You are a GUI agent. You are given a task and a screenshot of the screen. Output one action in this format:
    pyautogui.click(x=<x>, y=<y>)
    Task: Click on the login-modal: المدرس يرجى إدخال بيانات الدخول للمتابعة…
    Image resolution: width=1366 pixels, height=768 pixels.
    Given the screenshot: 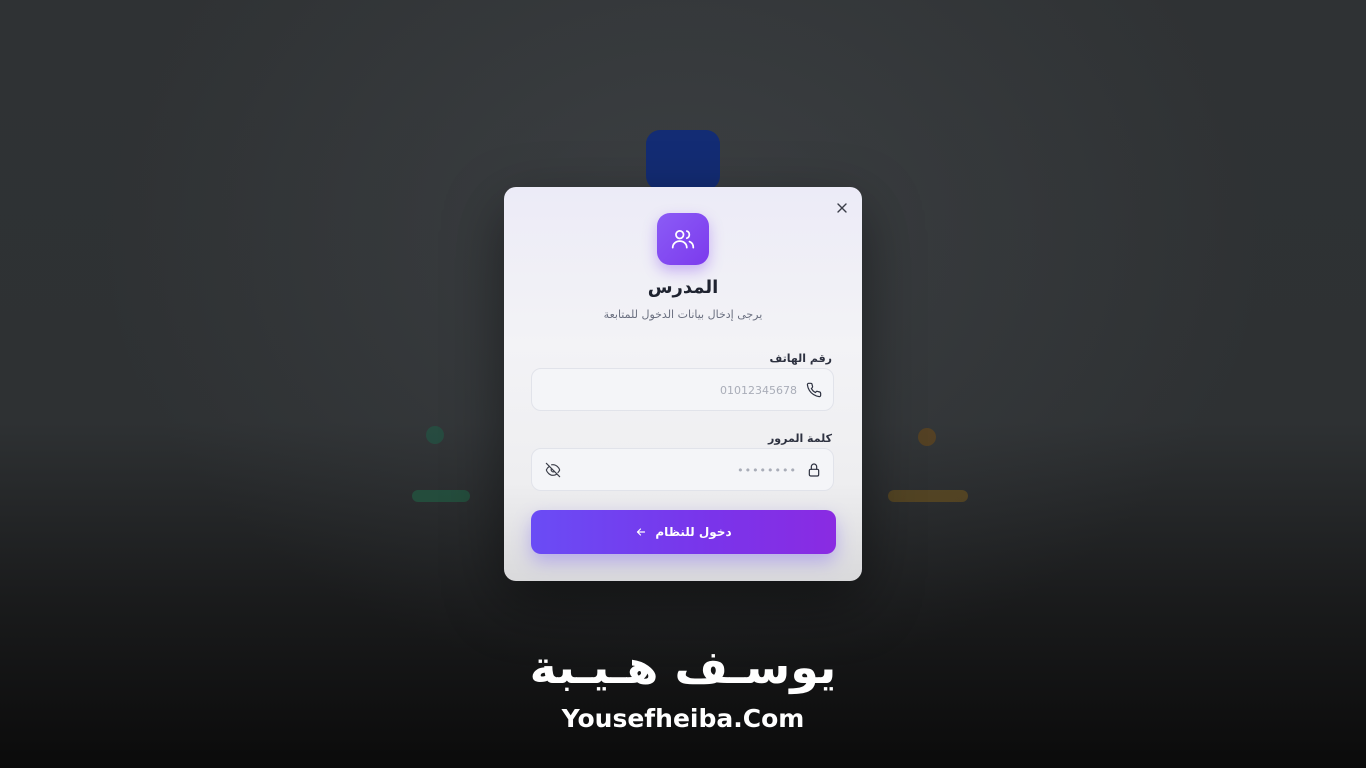 What is the action you would take?
    pyautogui.click(x=683, y=384)
    